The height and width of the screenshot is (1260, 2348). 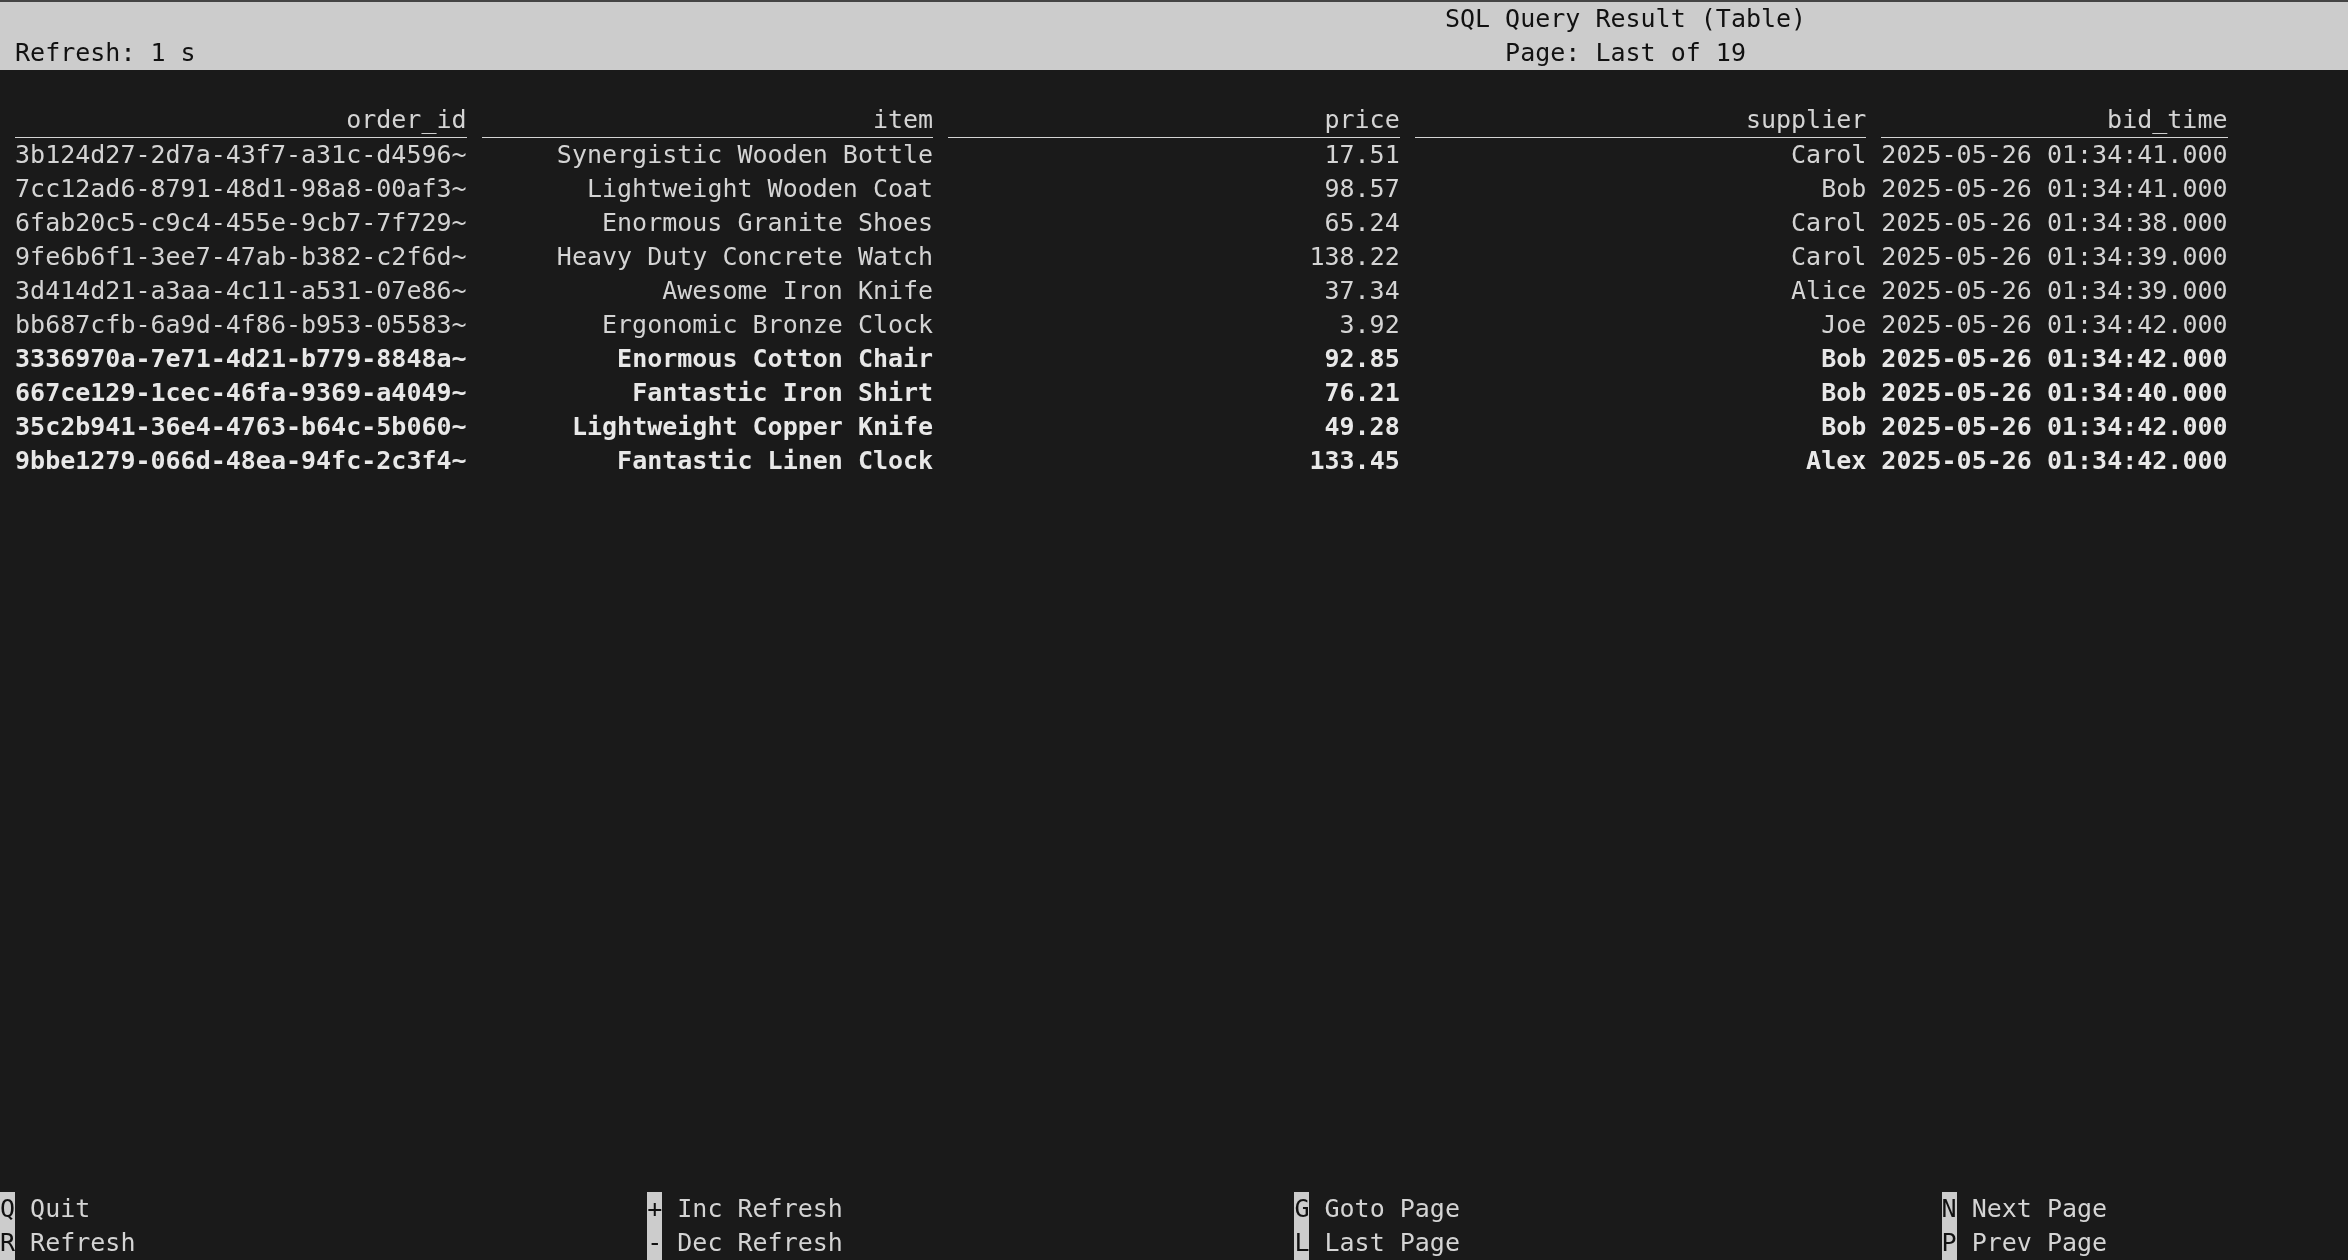 I want to click on table-cell-text: Synergistic Wooden Bottle, so click(x=744, y=155).